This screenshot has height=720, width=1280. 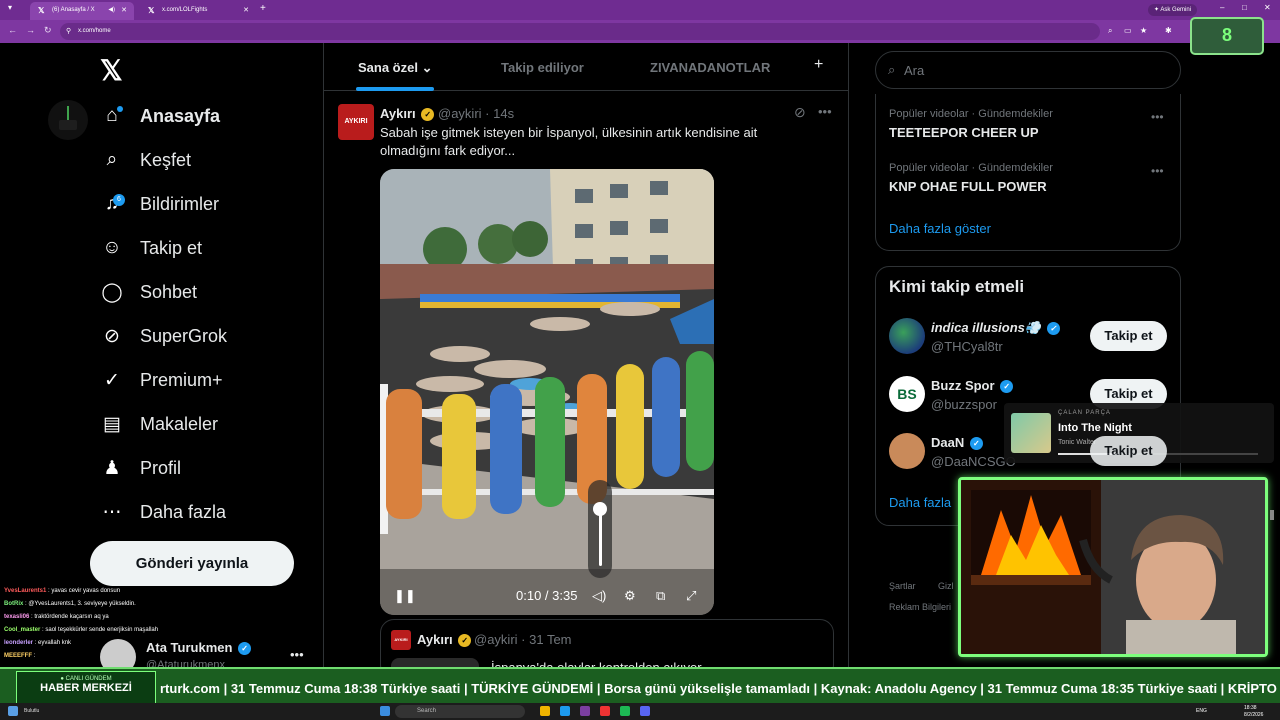 What do you see at coordinates (710, 67) in the screenshot?
I see `tab-list: ZIVANADANOTLAR` at bounding box center [710, 67].